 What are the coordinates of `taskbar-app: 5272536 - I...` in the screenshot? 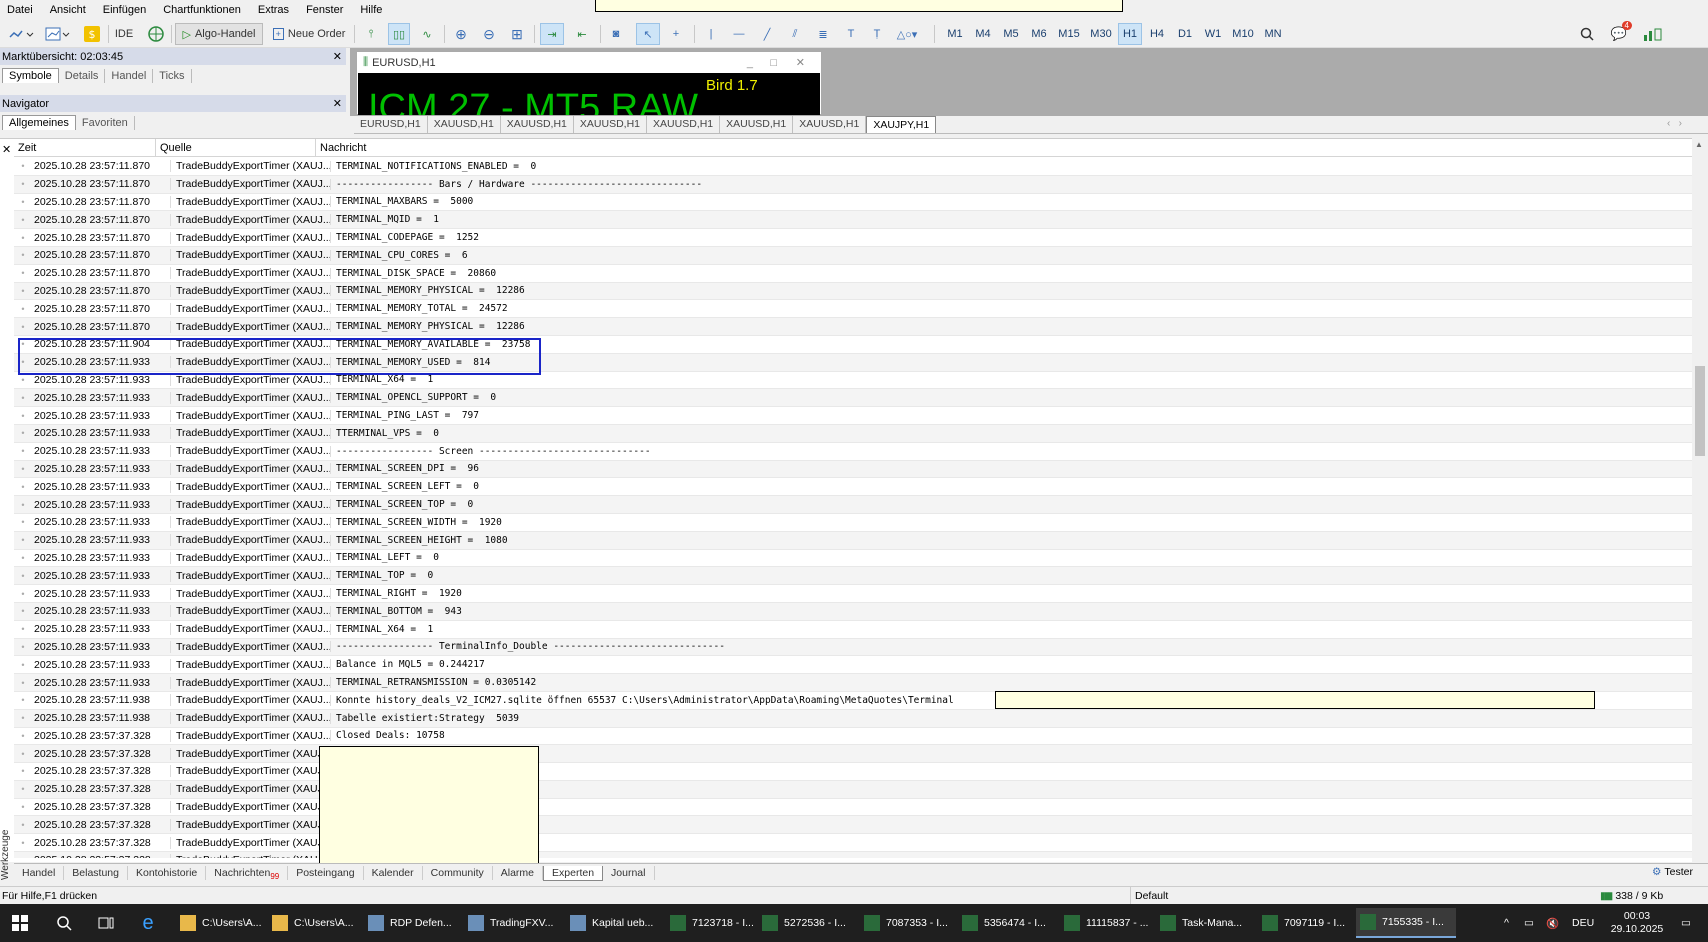 It's located at (809, 923).